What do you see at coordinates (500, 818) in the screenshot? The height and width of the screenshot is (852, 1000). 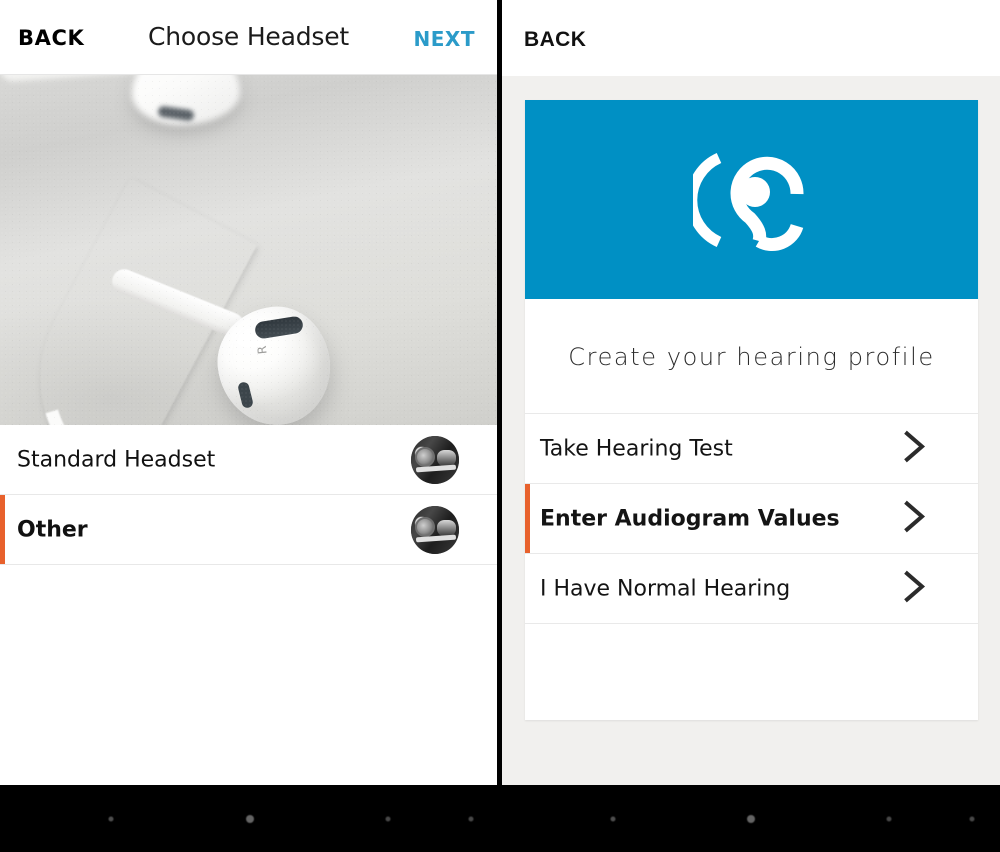 I see `system-navigation-bar` at bounding box center [500, 818].